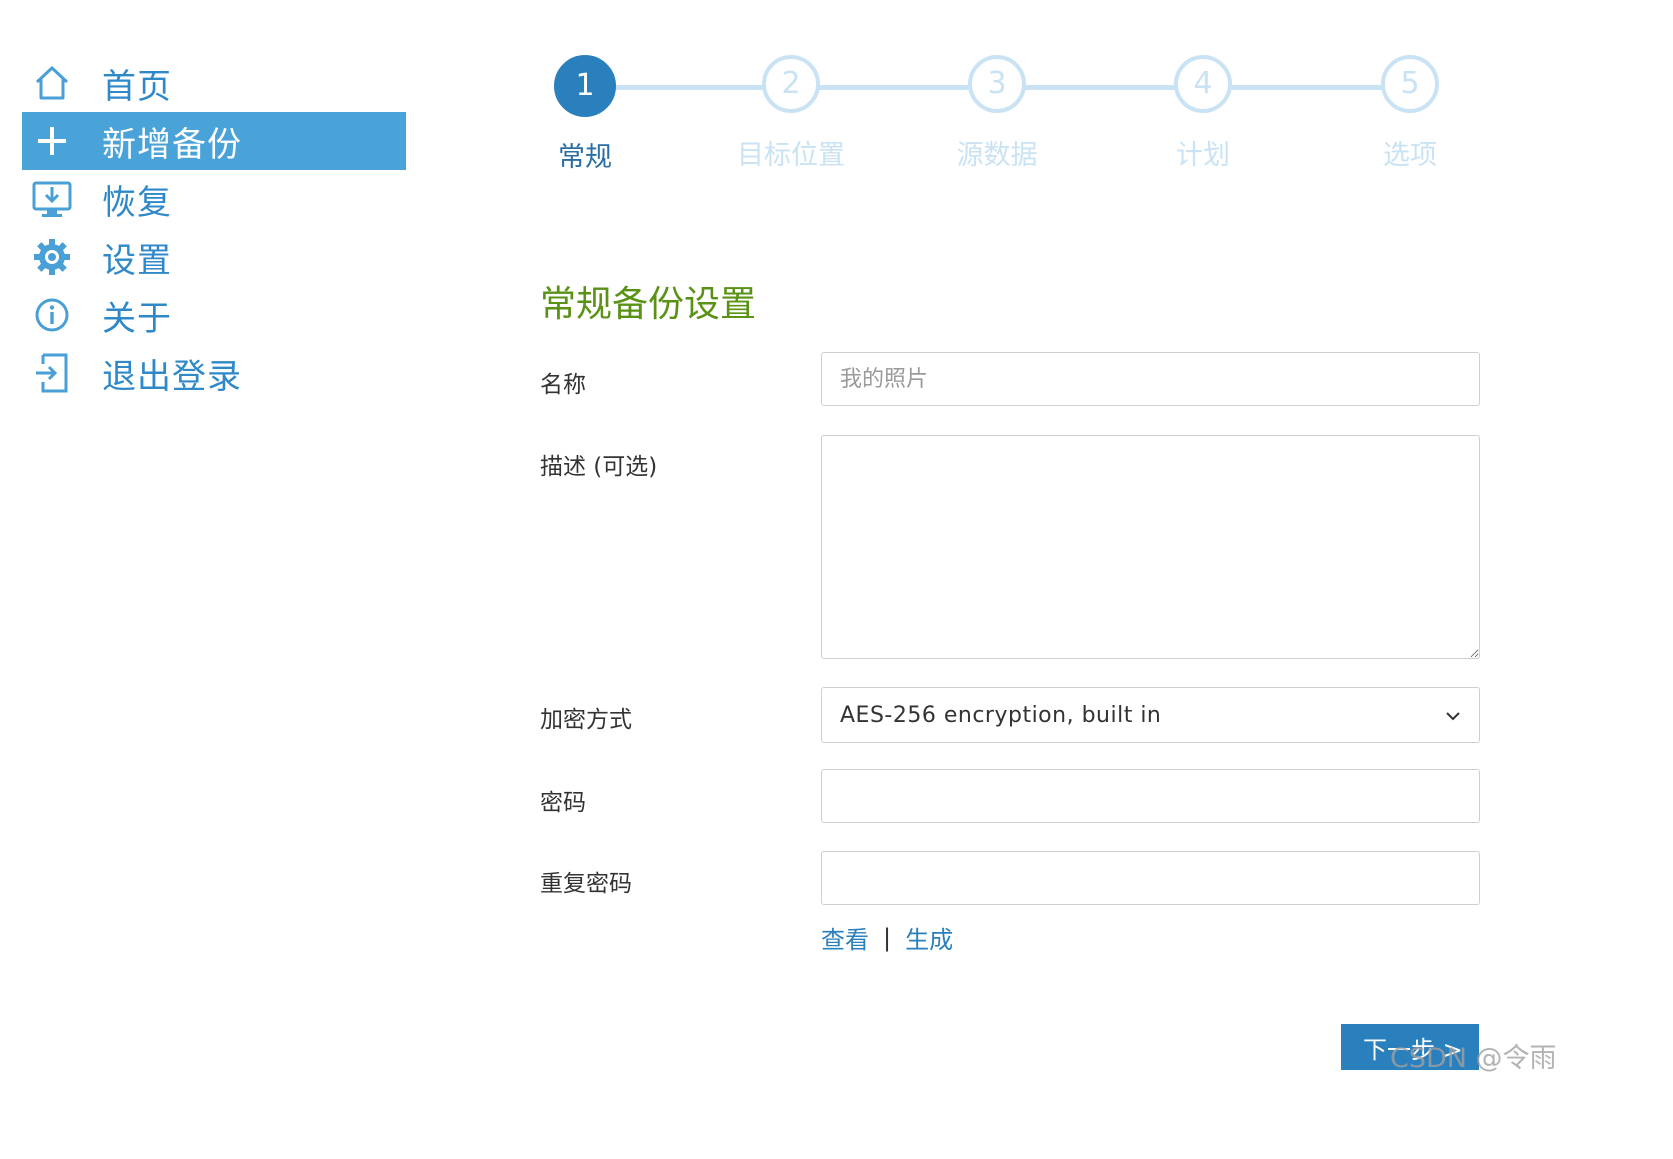 The image size is (1673, 1159). I want to click on password-links: 查看 | 生成, so click(887, 937).